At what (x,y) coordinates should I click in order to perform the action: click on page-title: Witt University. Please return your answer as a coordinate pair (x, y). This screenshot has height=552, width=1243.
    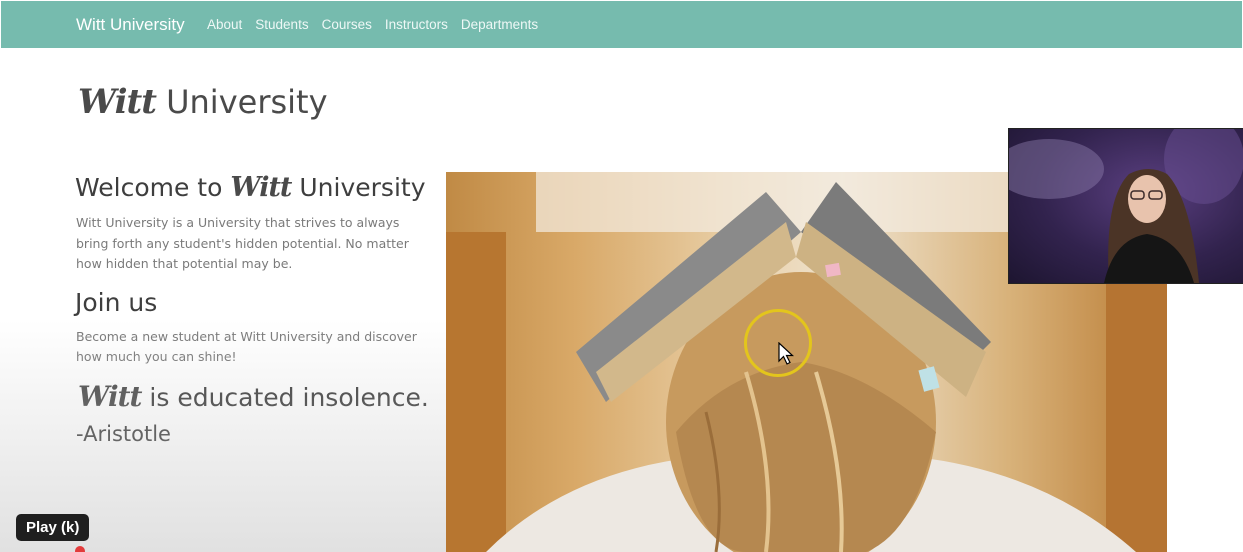
    Looking at the image, I should click on (203, 102).